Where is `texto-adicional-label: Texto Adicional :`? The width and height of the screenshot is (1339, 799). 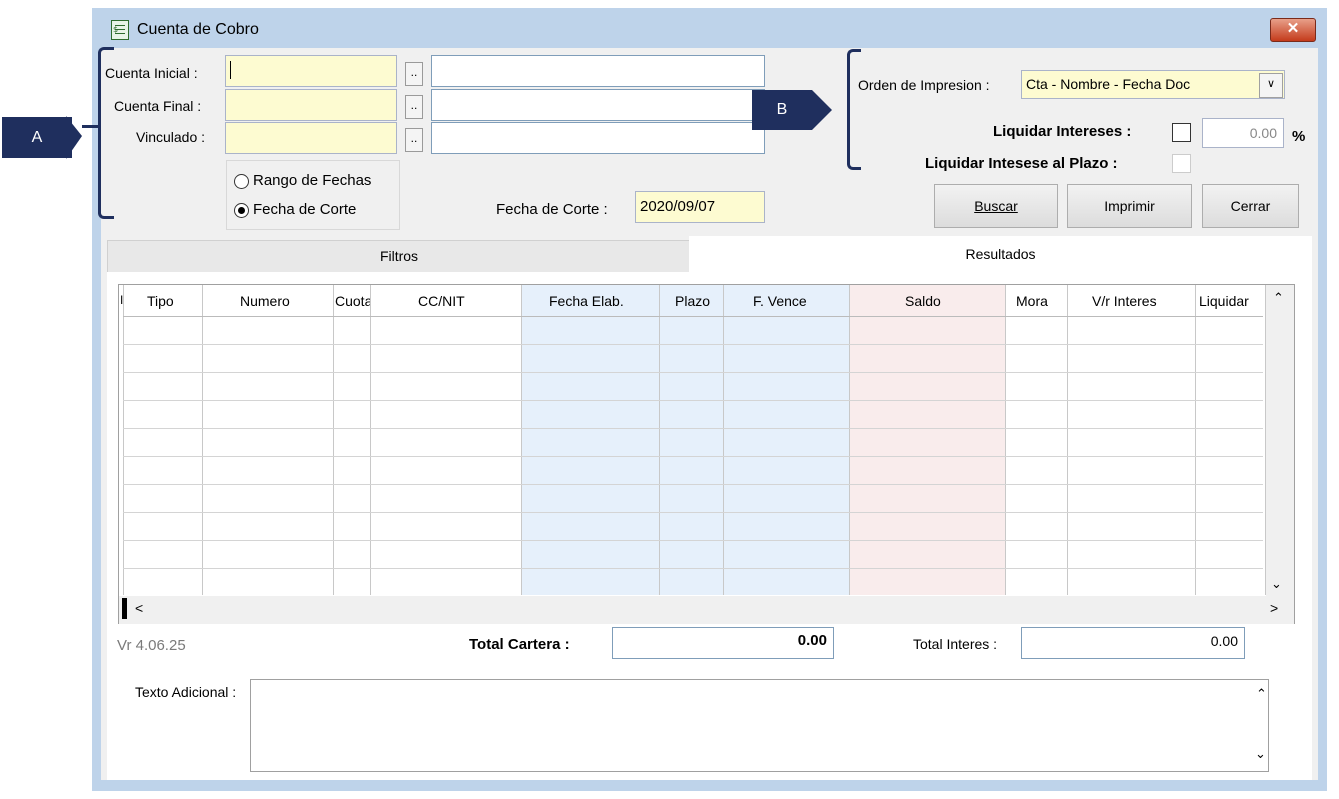 texto-adicional-label: Texto Adicional : is located at coordinates (186, 692).